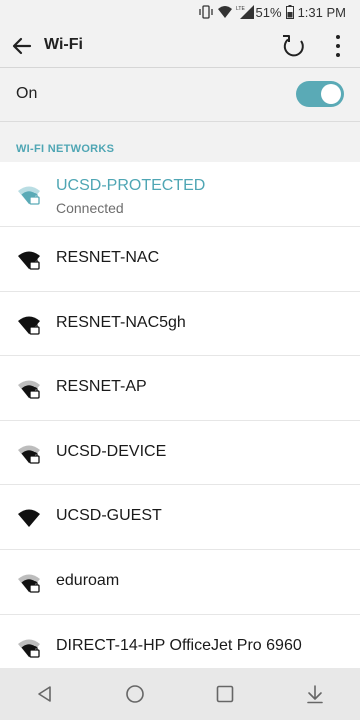  I want to click on network-name: RESNET-NAC5gh, so click(121, 322).